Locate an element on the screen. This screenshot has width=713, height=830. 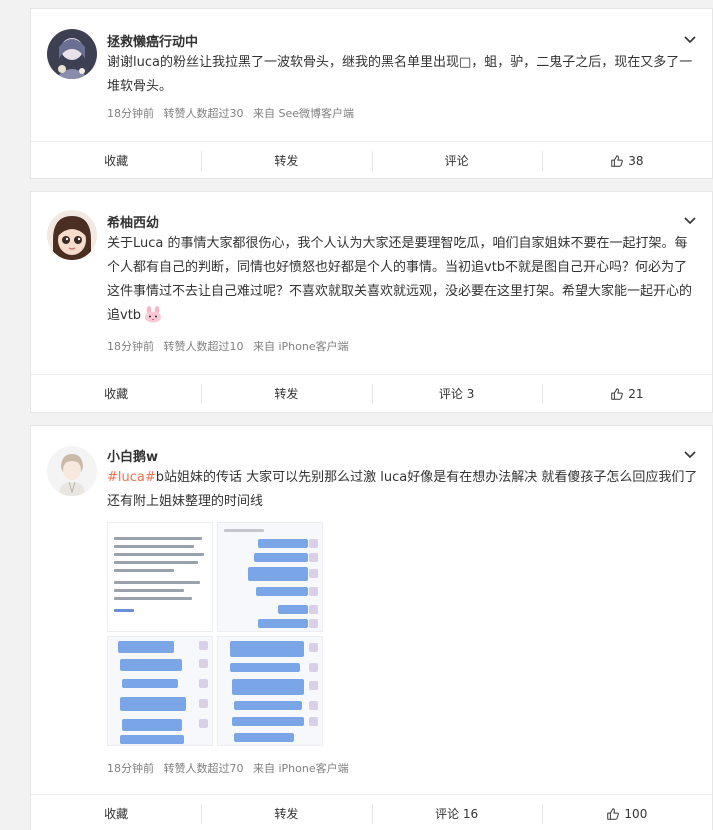
like-button: 100 is located at coordinates (626, 812).